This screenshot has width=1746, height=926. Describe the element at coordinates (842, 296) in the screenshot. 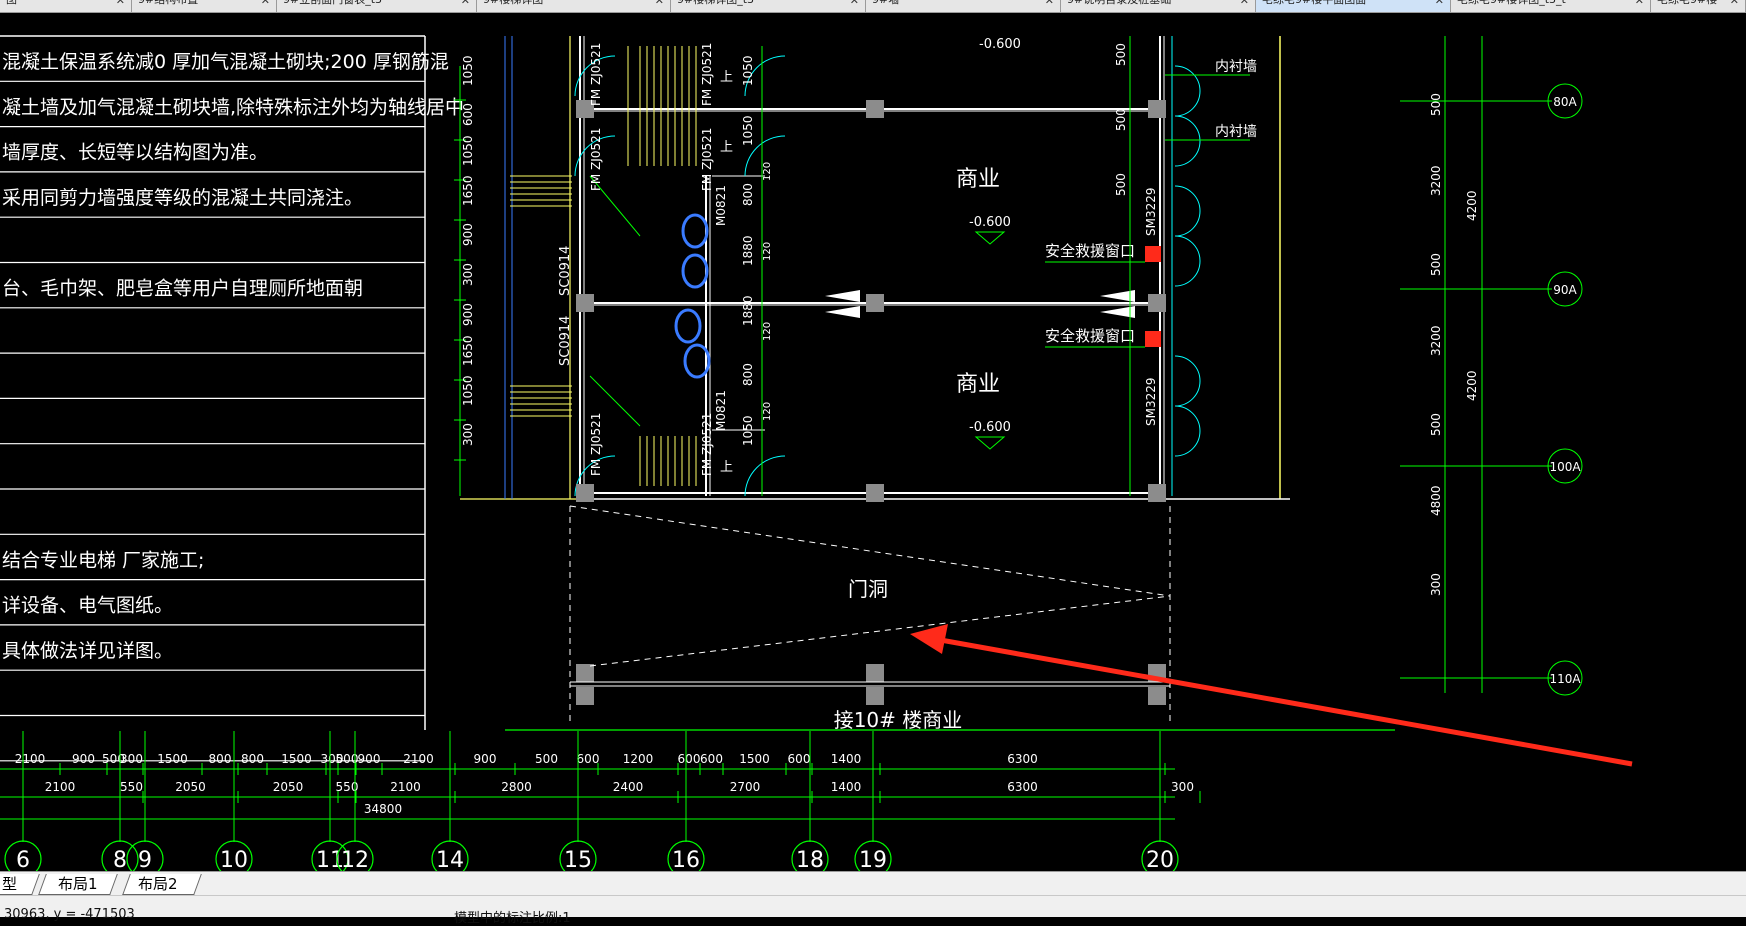

I see `fire-window-symbol` at that location.